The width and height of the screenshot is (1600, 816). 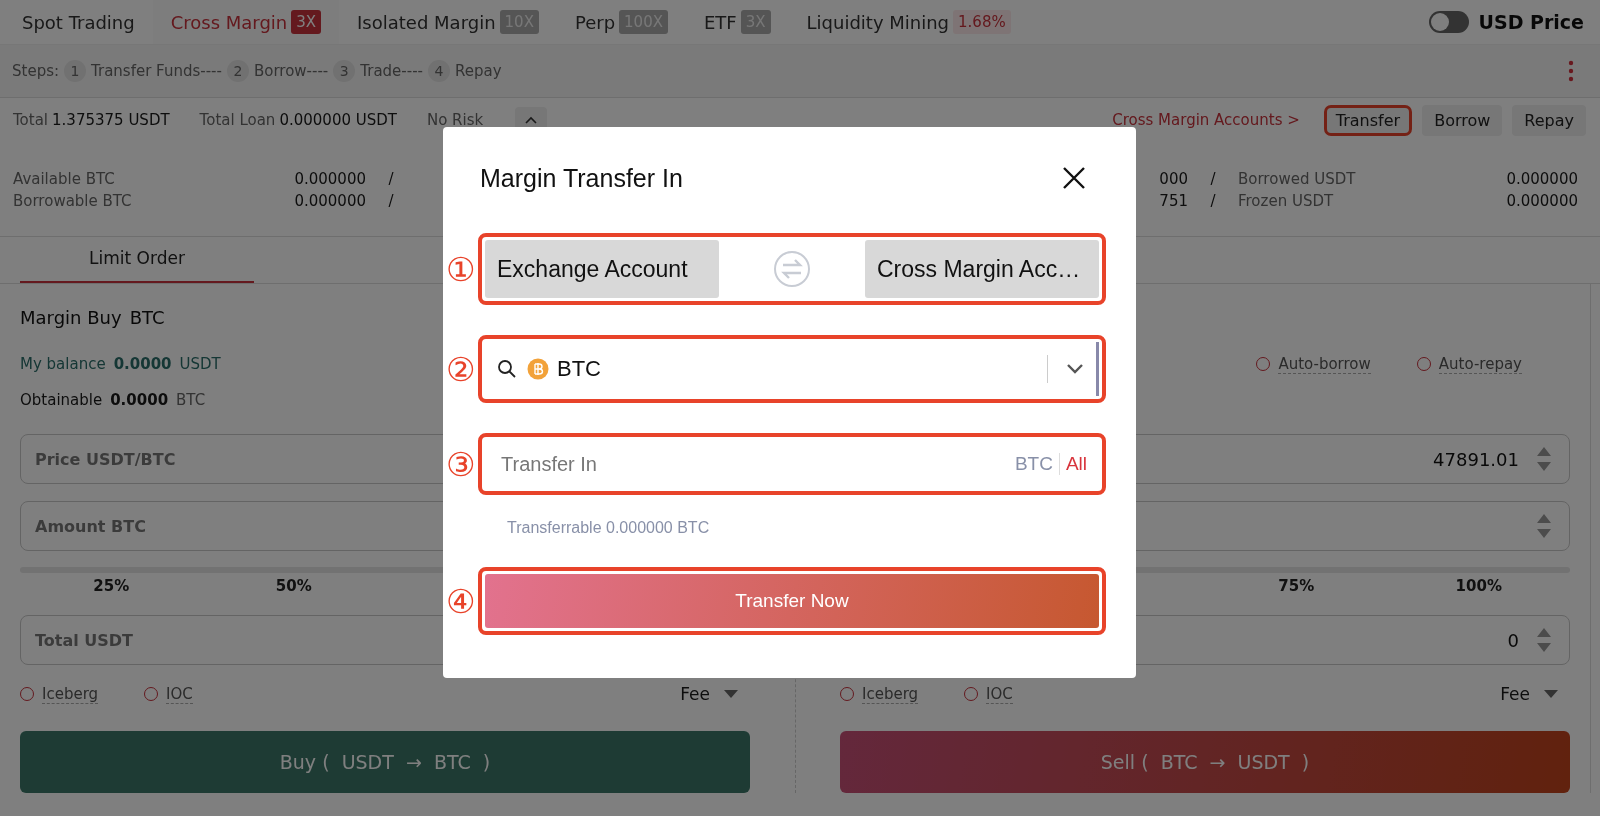 I want to click on stat-value: 000, so click(x=1173, y=179).